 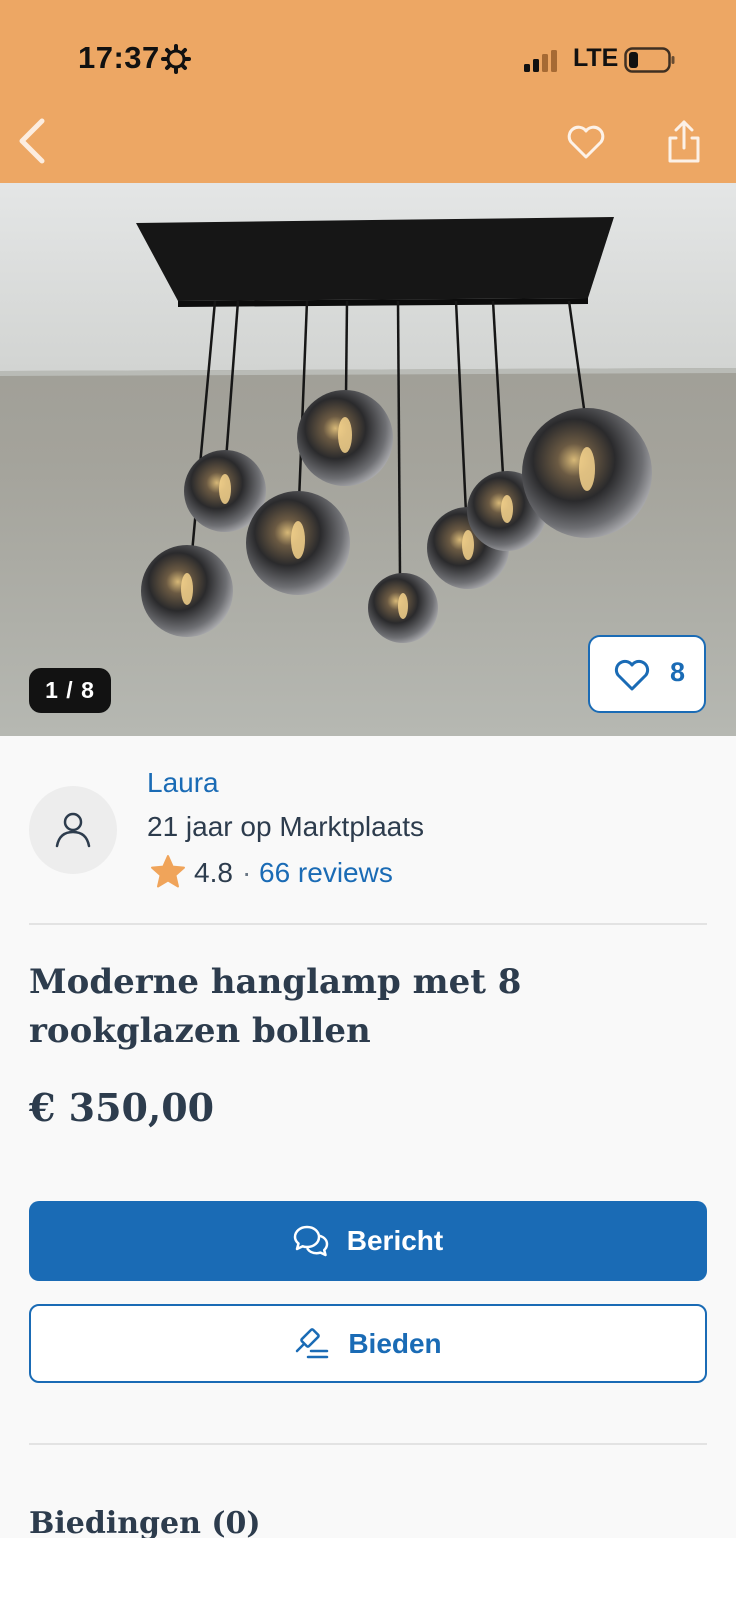 I want to click on user-icon, so click(x=73, y=830).